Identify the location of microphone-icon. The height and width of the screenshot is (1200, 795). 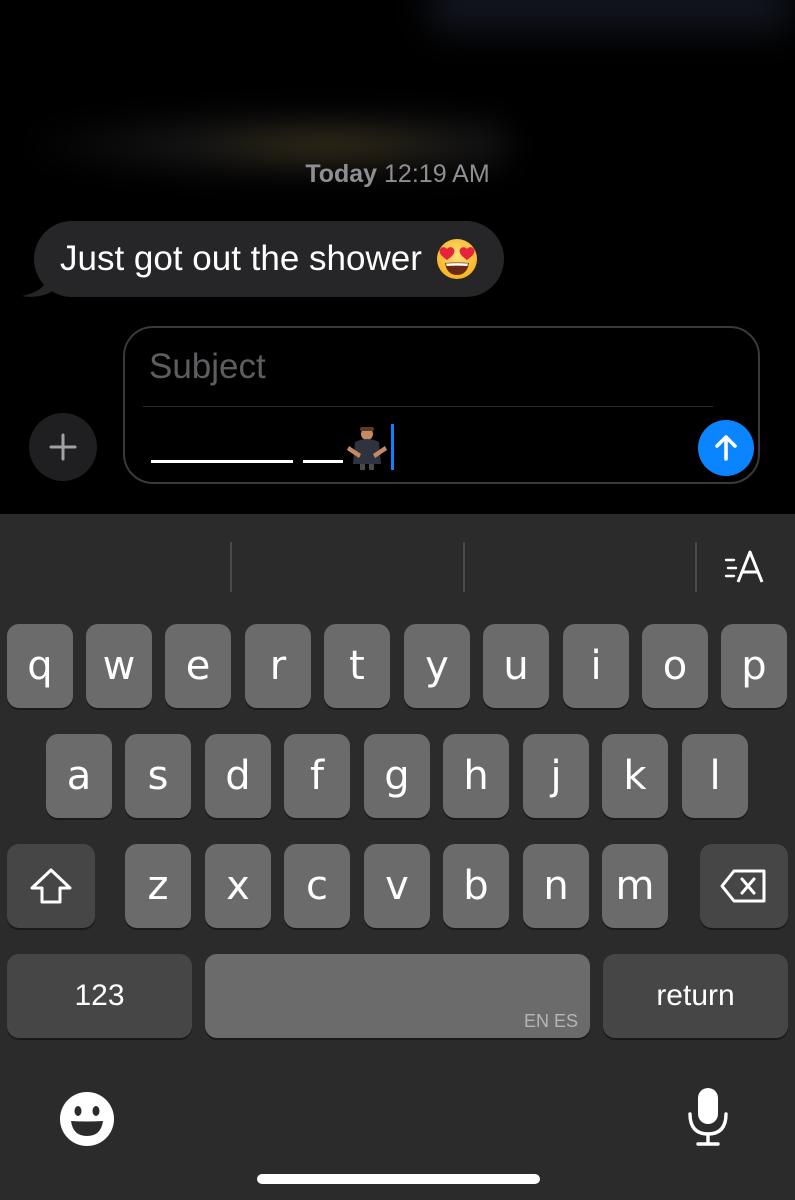
(708, 1117).